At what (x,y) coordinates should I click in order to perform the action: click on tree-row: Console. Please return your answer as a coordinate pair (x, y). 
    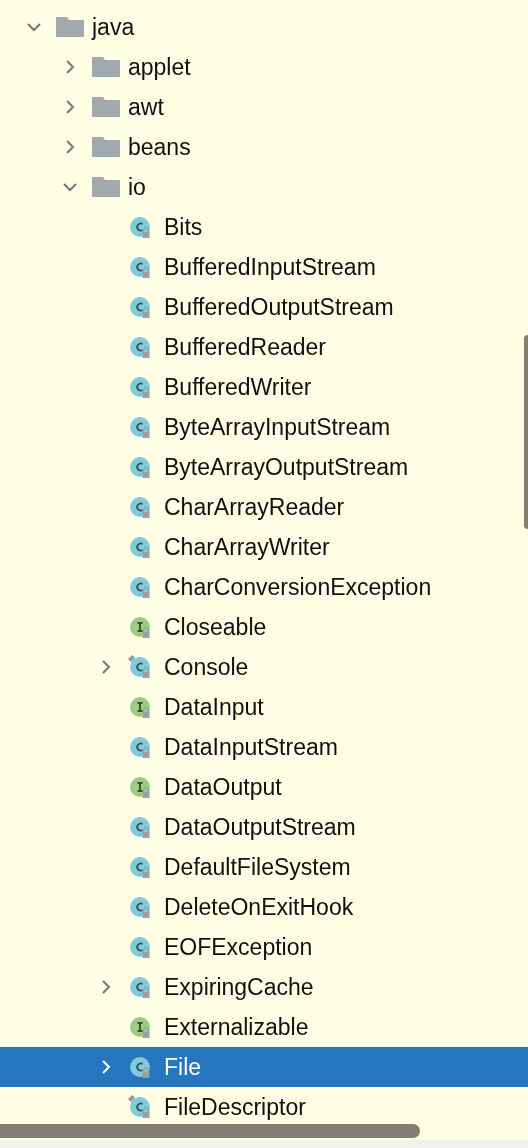
    Looking at the image, I should click on (264, 667).